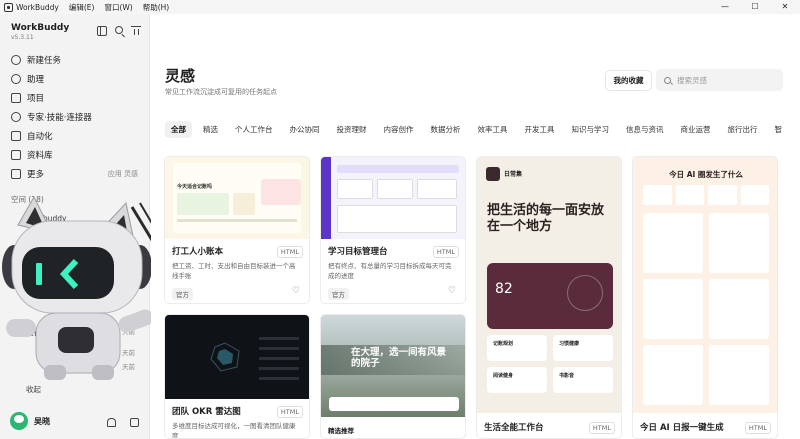  Describe the element at coordinates (16, 135) in the screenshot. I see `automation-icon` at that location.